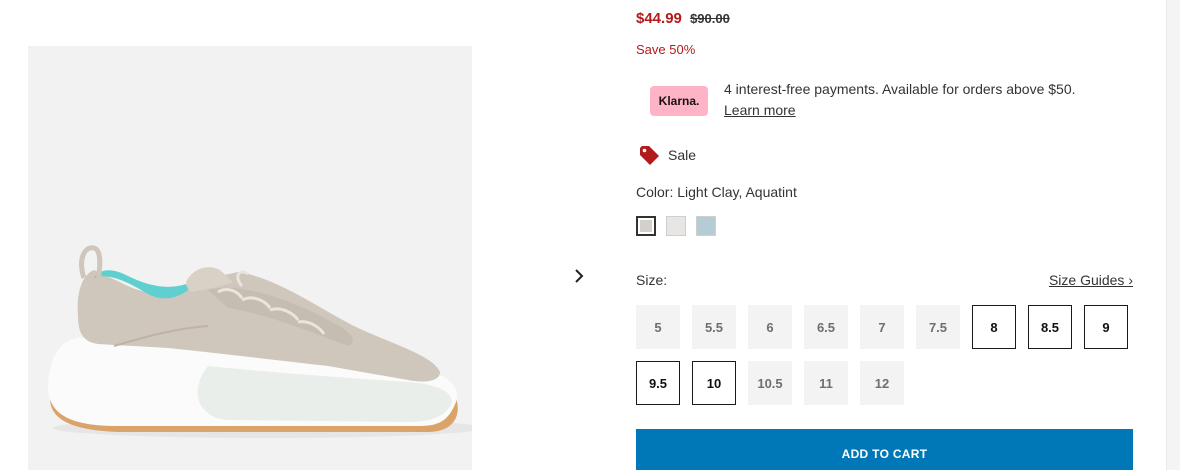 The image size is (1180, 470). I want to click on size-option-6-5: 6.5, so click(826, 327).